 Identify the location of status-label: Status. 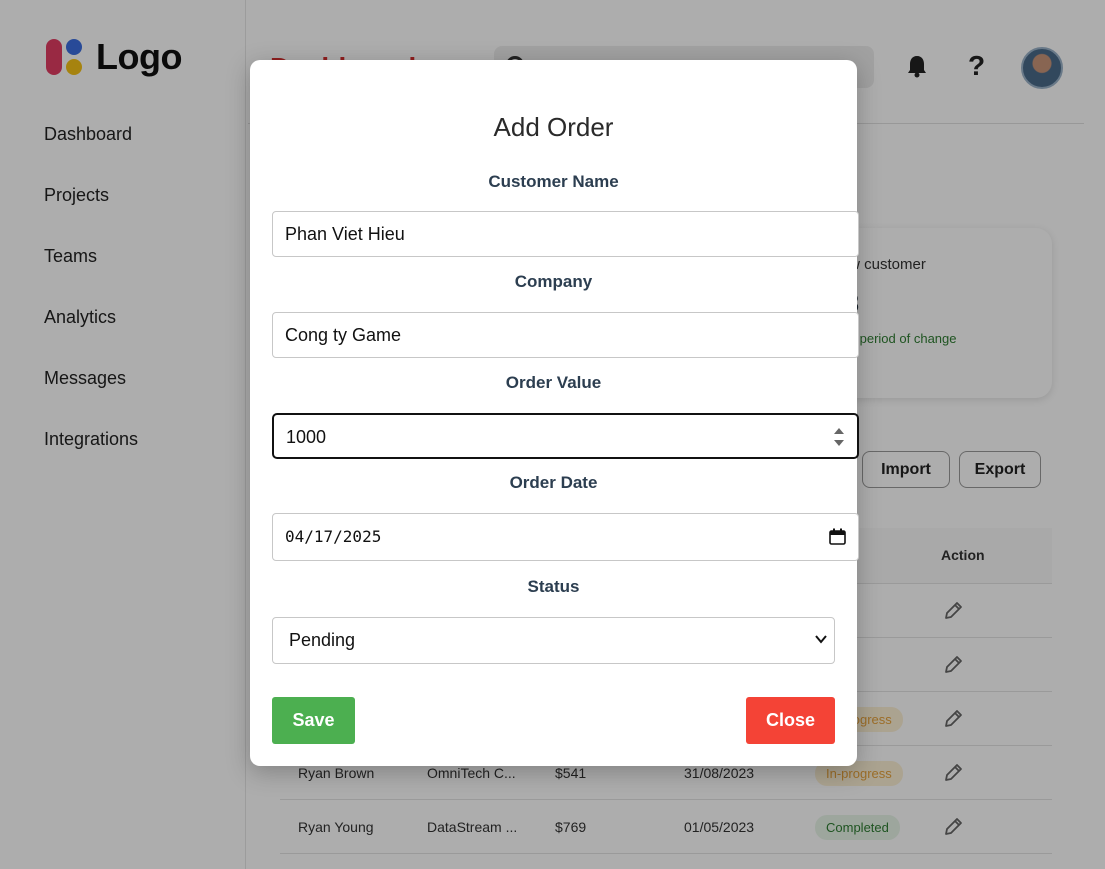
(553, 586).